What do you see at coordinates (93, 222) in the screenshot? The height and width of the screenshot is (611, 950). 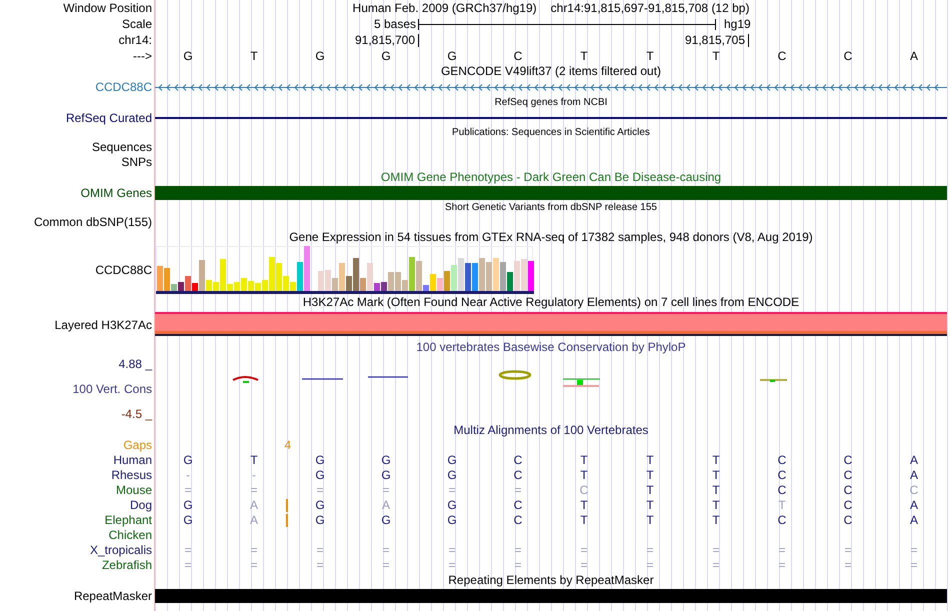 I see `track-label: Common dbSNP(155)` at bounding box center [93, 222].